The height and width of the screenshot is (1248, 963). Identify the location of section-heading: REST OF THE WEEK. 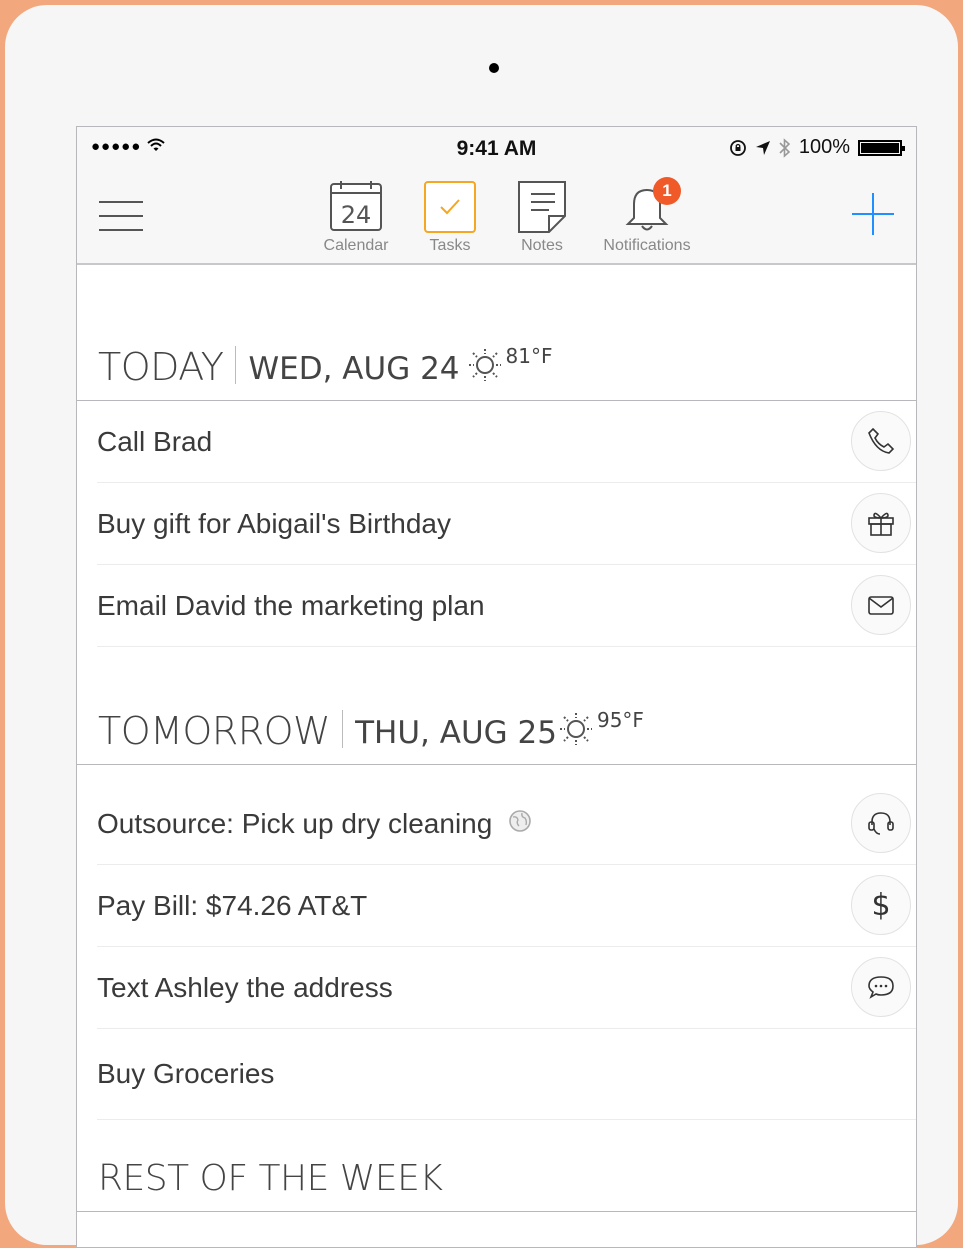
(270, 1178).